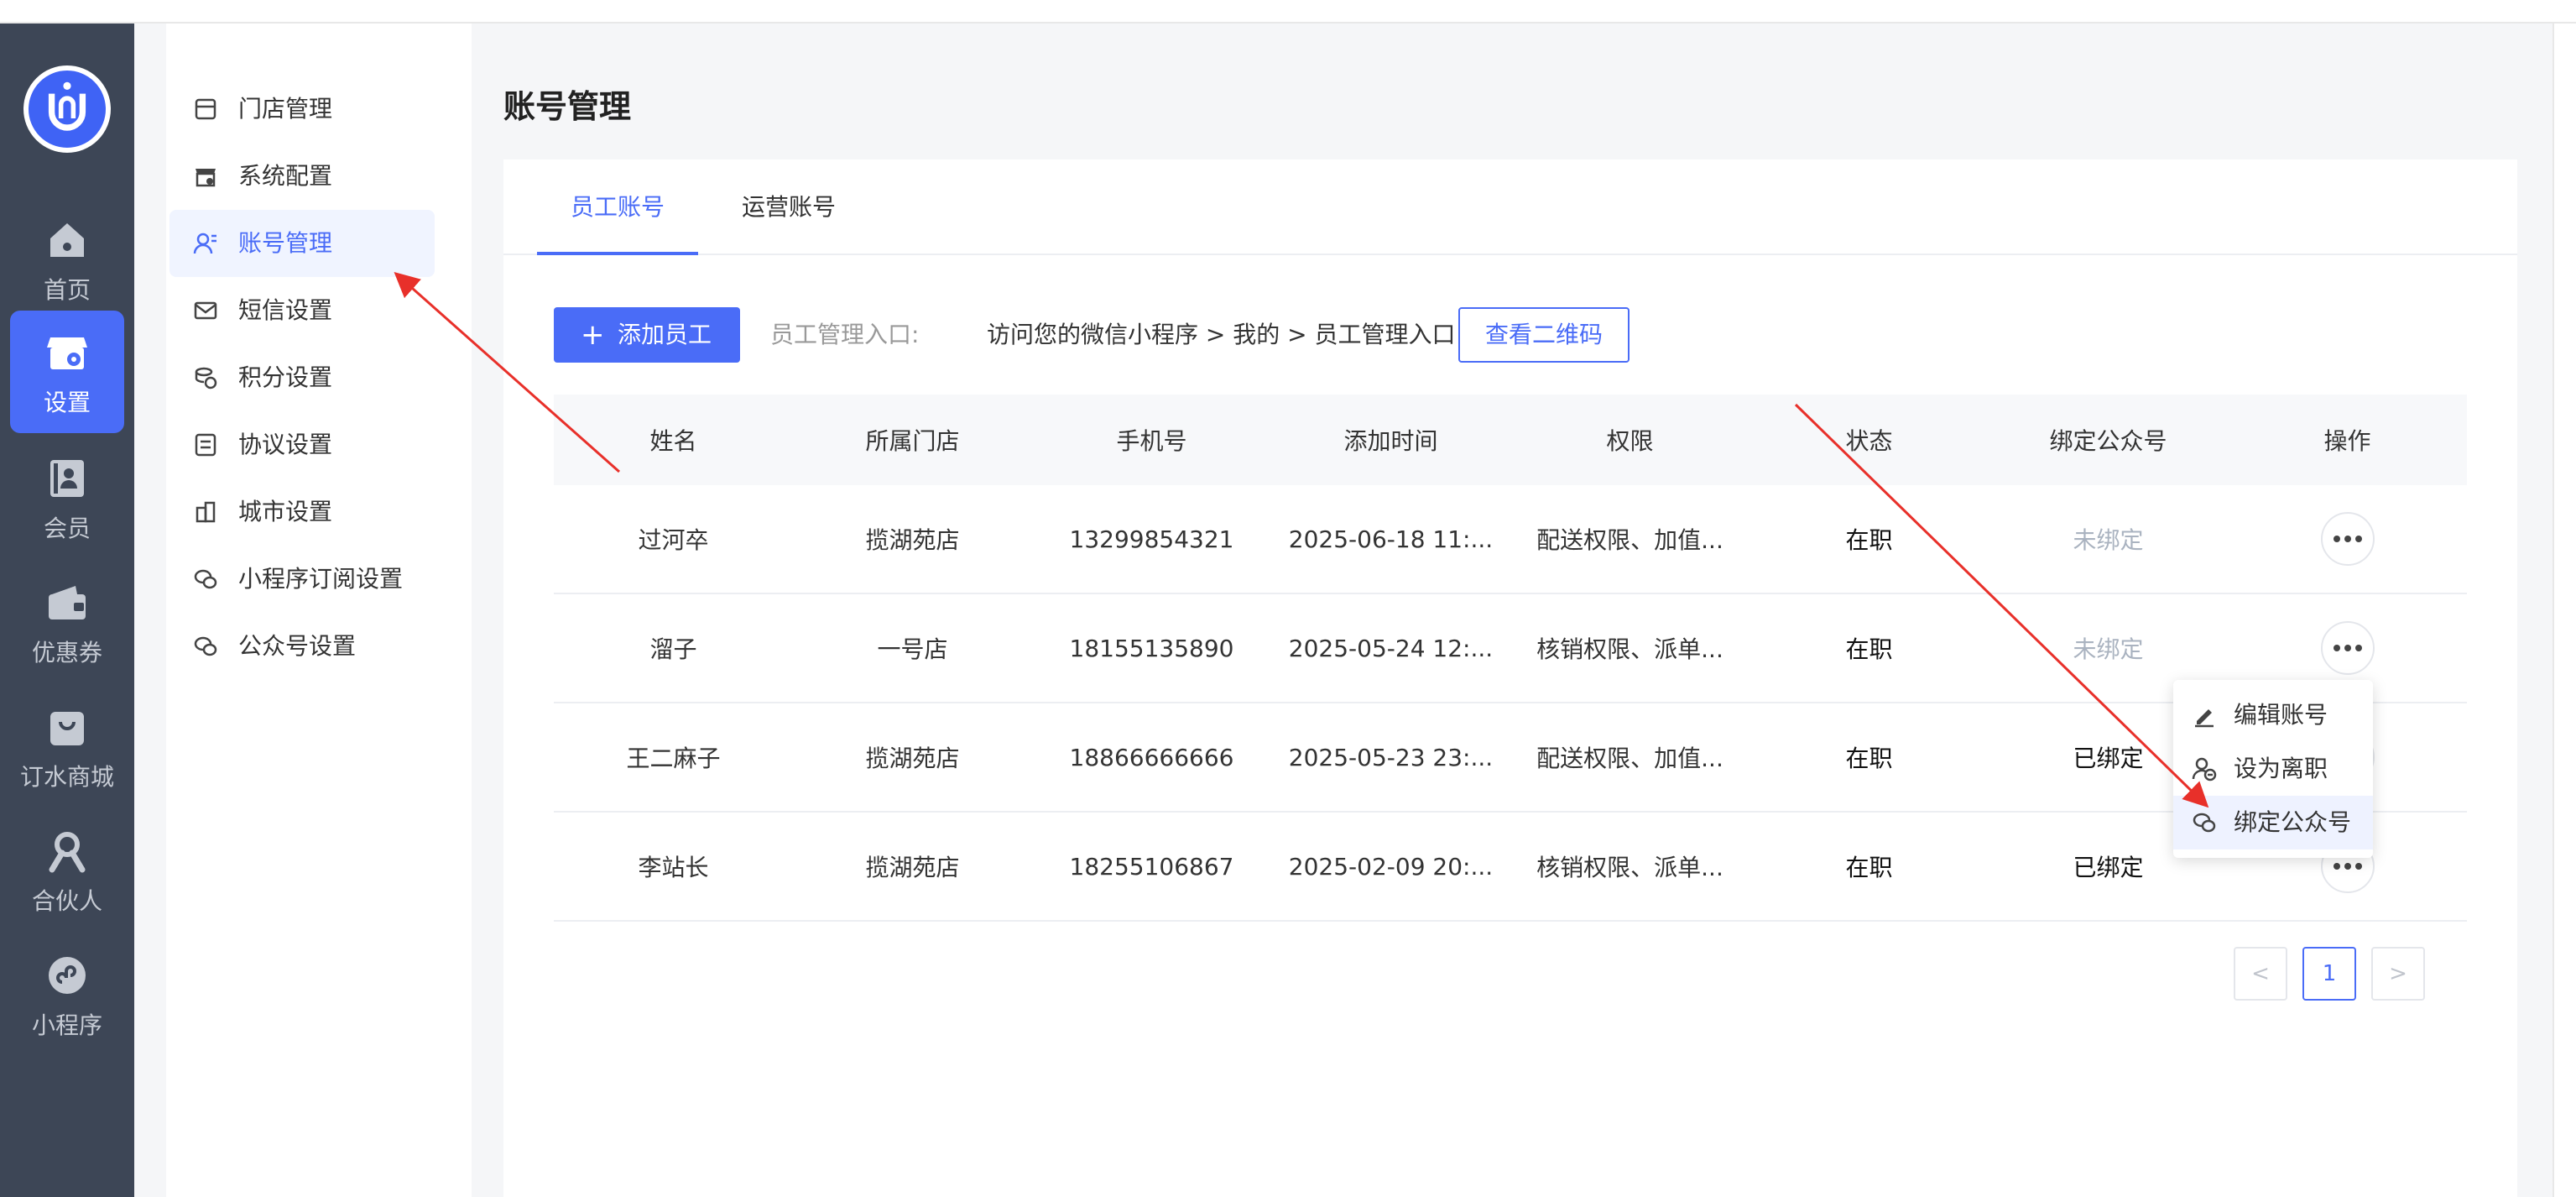 Image resolution: width=2576 pixels, height=1197 pixels. Describe the element at coordinates (673, 649) in the screenshot. I see `cell-name: 溜子` at that location.